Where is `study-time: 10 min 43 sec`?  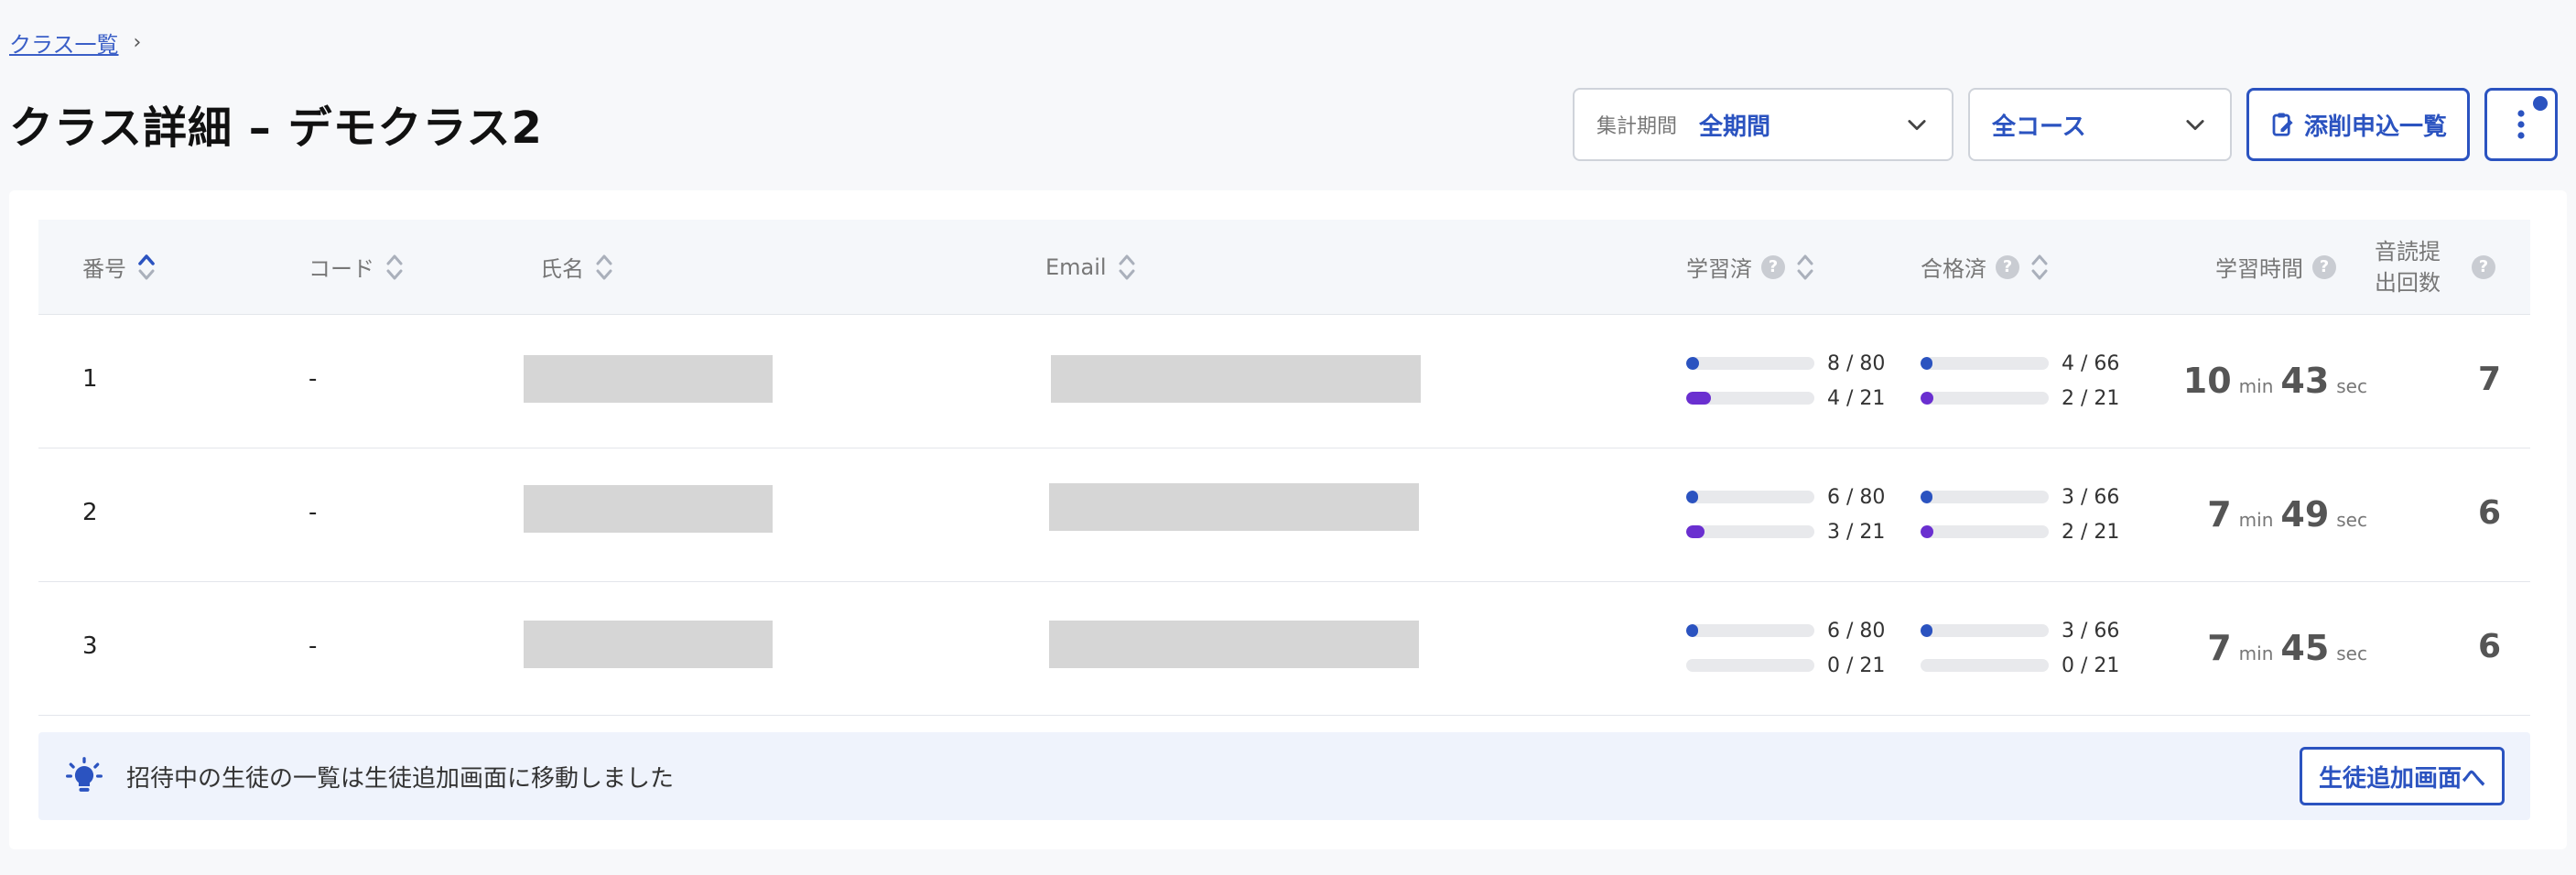 study-time: 10 min 43 sec is located at coordinates (2275, 381).